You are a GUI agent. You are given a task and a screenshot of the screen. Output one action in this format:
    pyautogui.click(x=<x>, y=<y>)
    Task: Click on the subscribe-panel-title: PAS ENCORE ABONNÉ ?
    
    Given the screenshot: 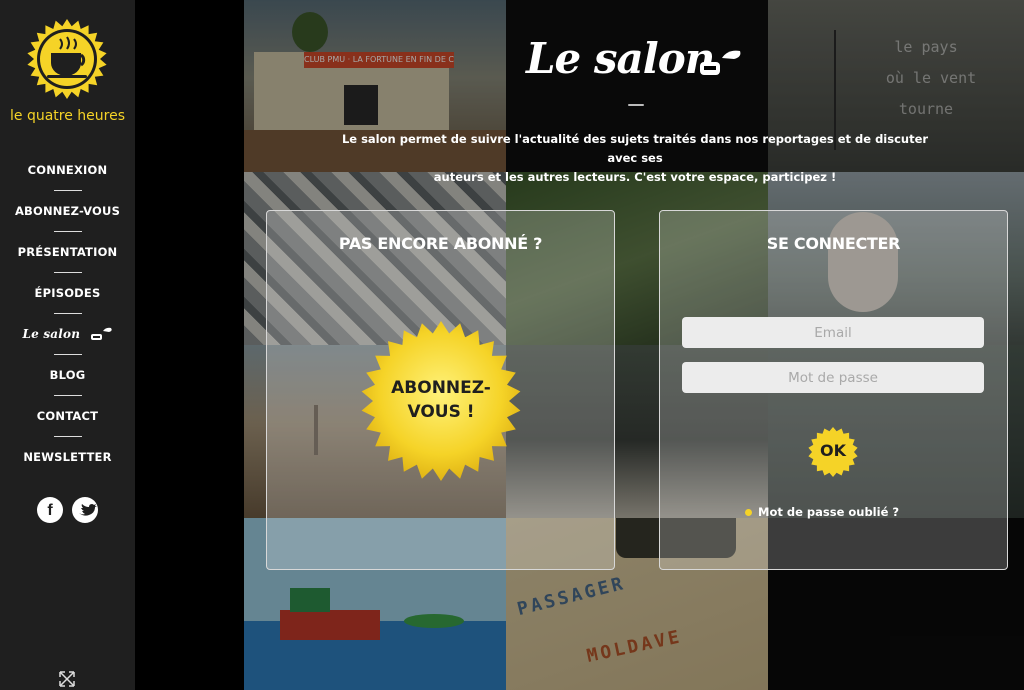 What is the action you would take?
    pyautogui.click(x=440, y=243)
    